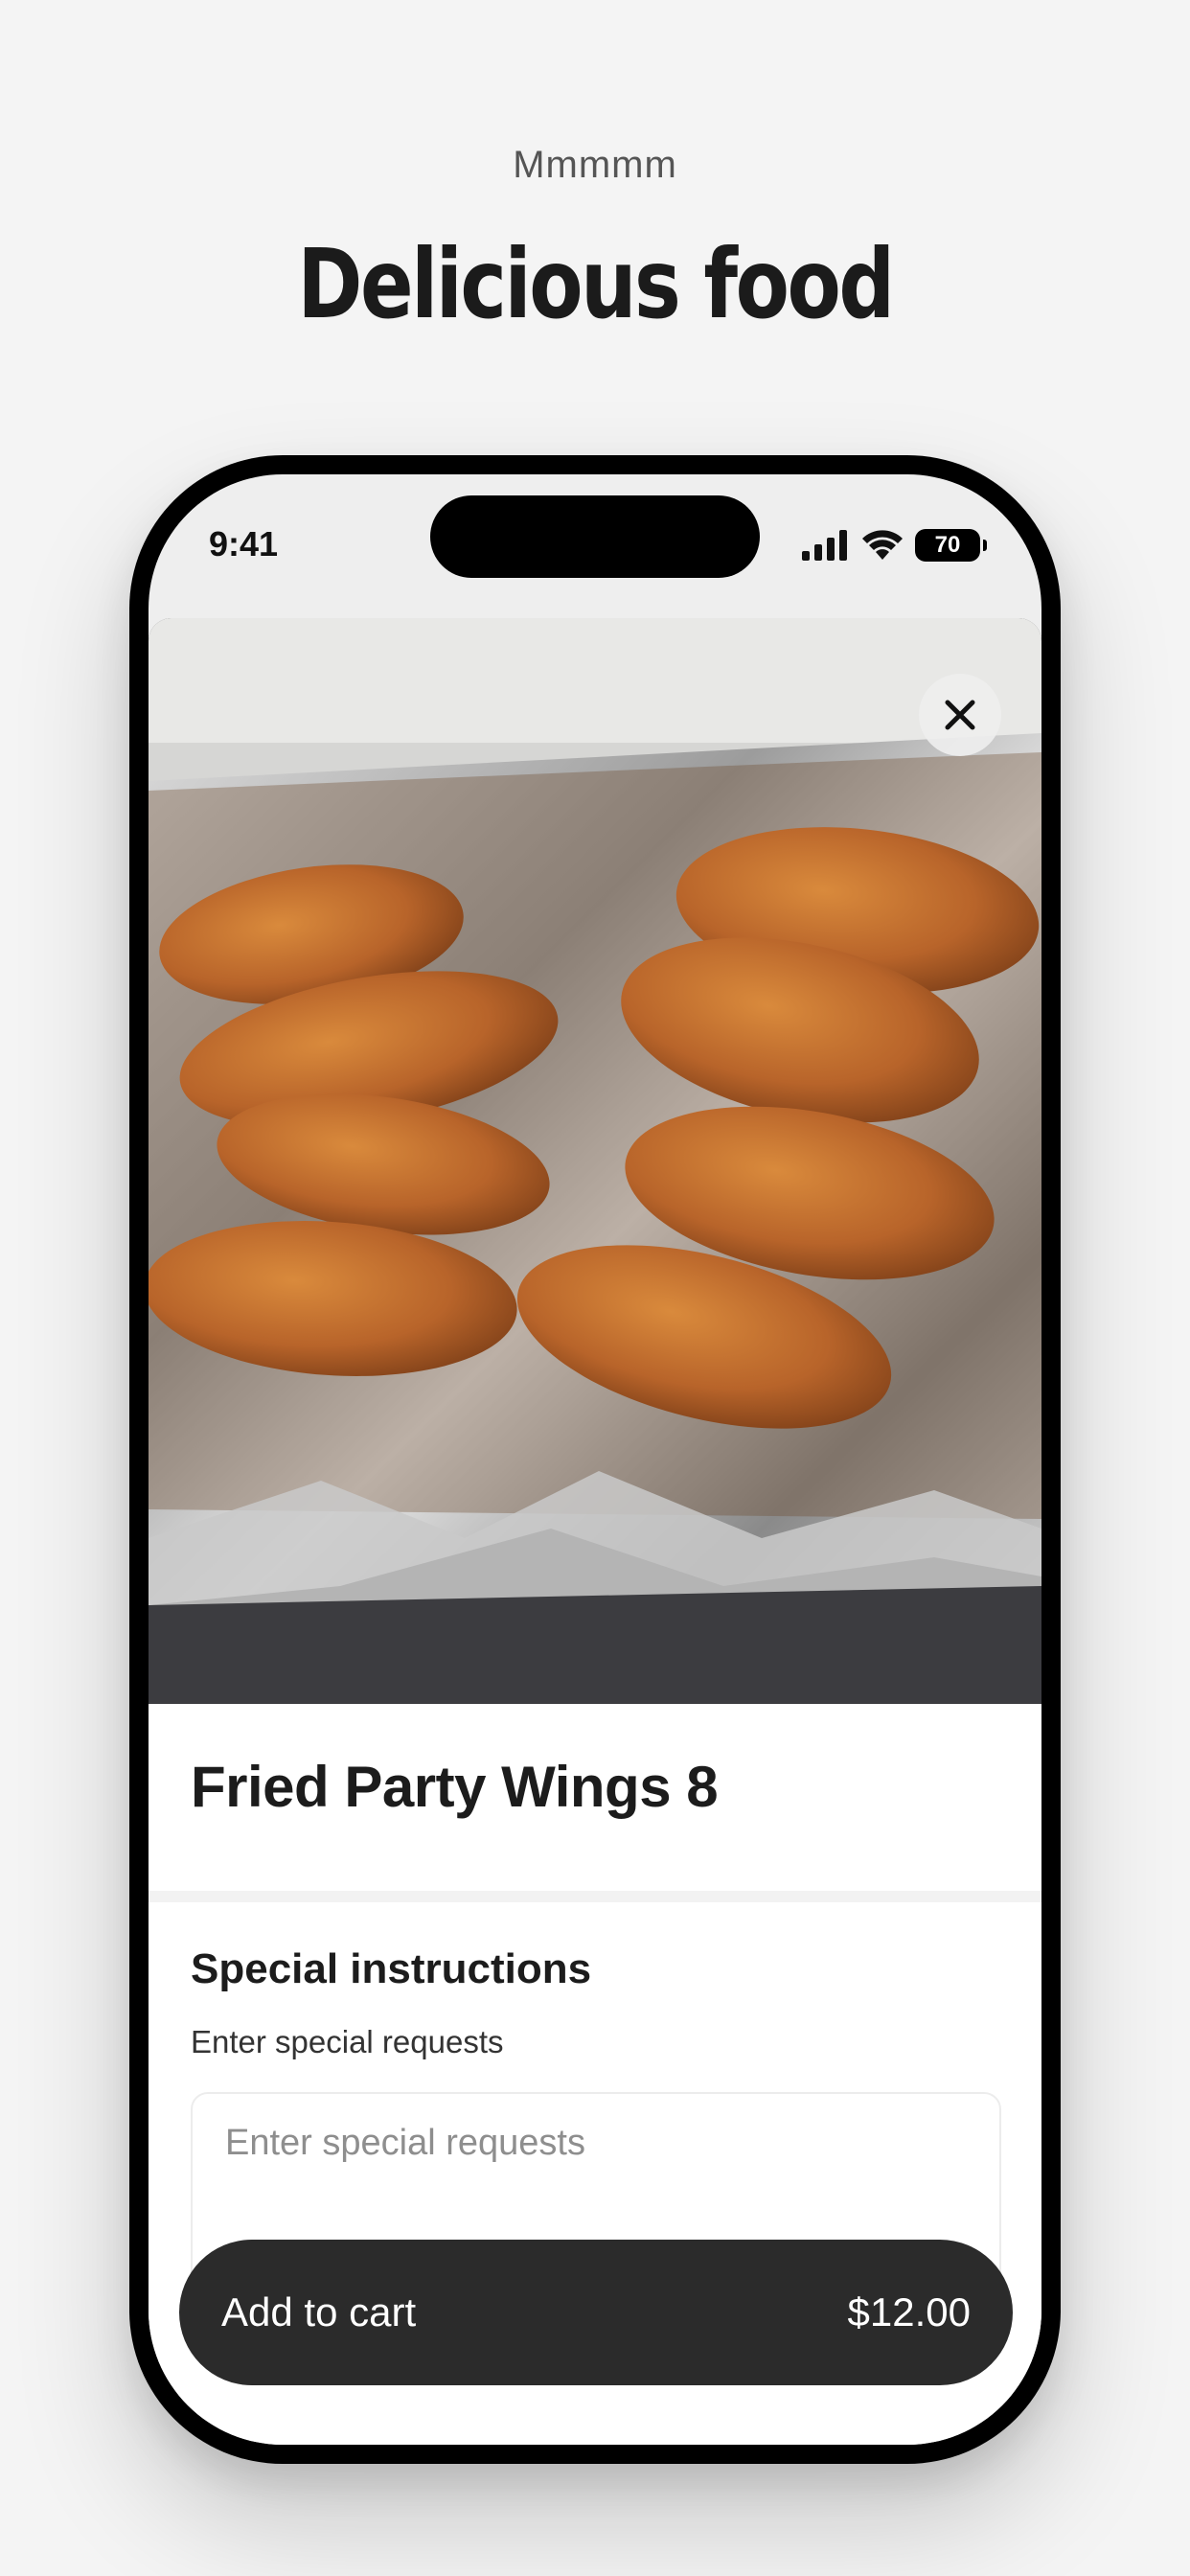 The height and width of the screenshot is (2576, 1190). I want to click on section-divider, so click(595, 1896).